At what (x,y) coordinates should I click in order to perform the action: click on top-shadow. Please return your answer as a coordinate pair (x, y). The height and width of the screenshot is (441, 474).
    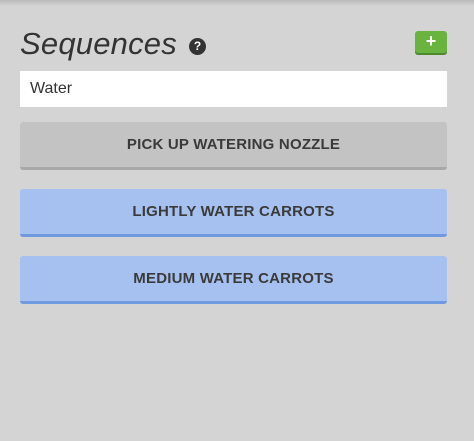
    Looking at the image, I should click on (237, 3).